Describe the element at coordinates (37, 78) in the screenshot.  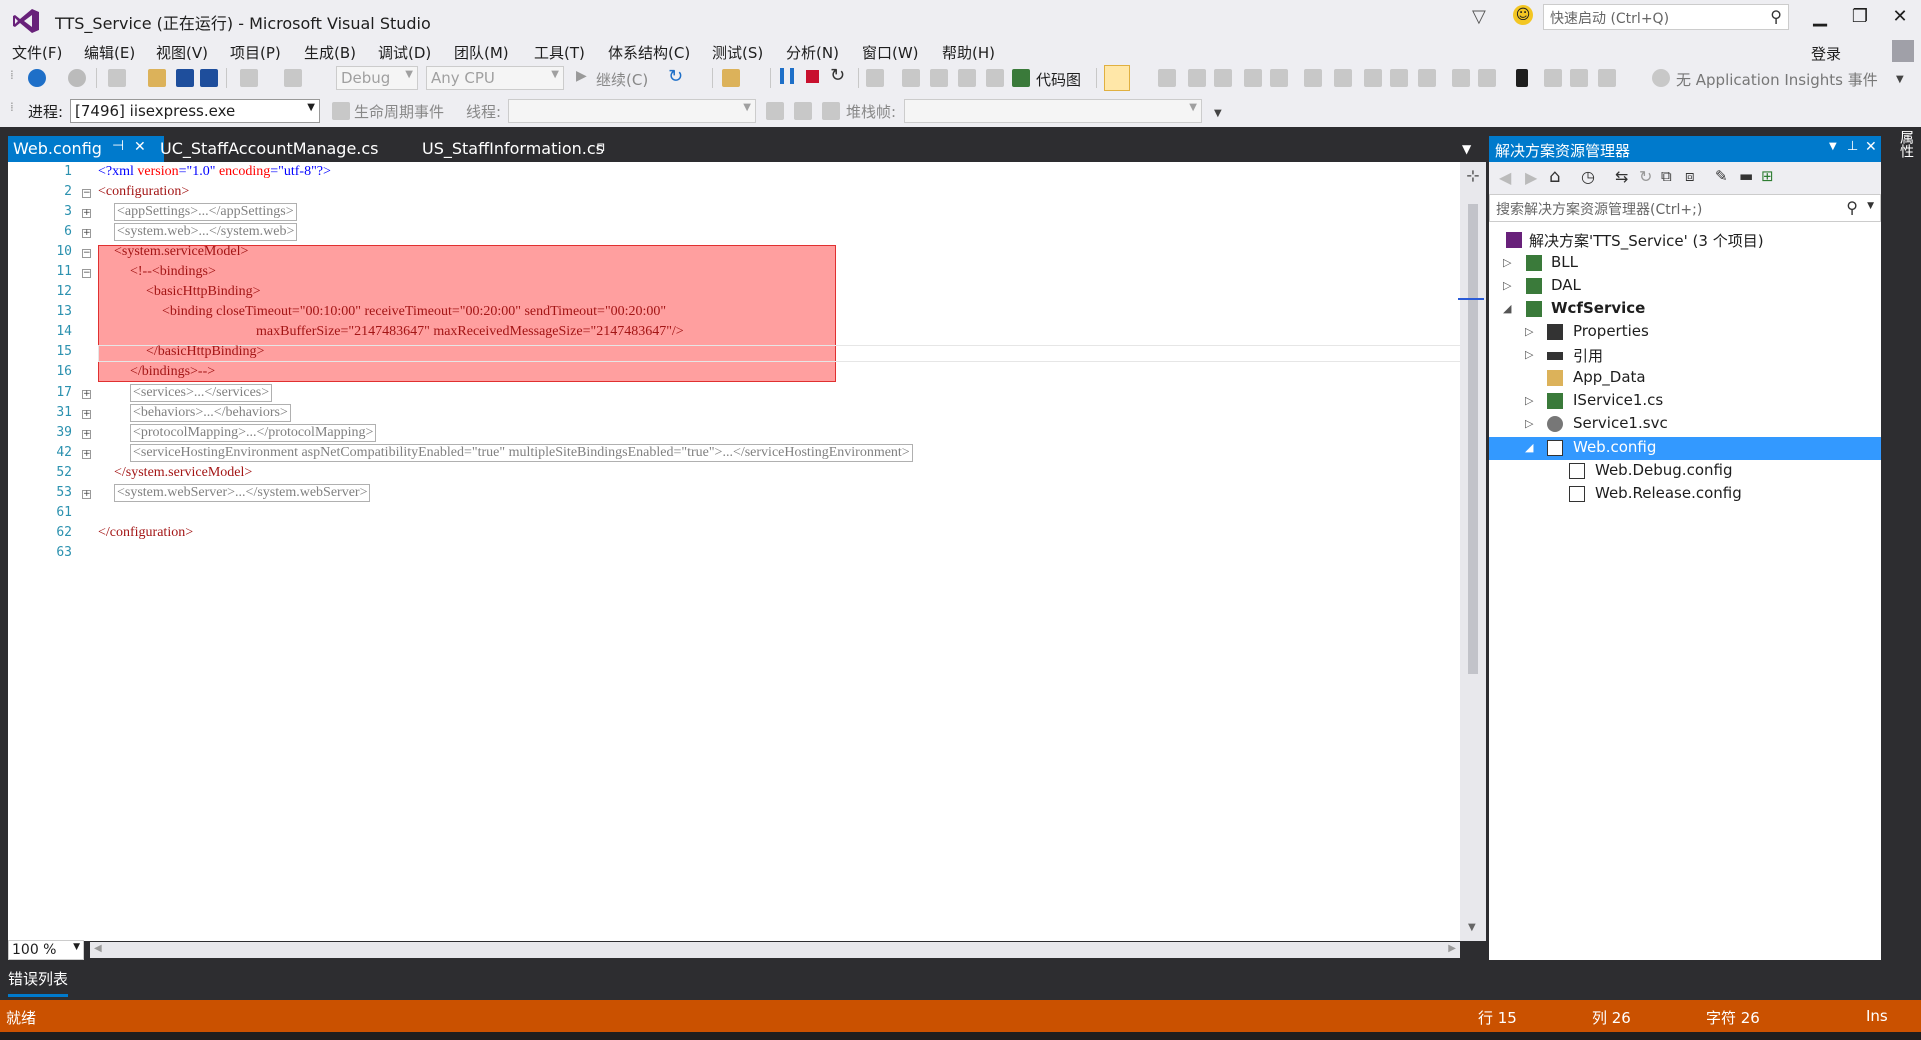
I see `navigate-back-icon` at that location.